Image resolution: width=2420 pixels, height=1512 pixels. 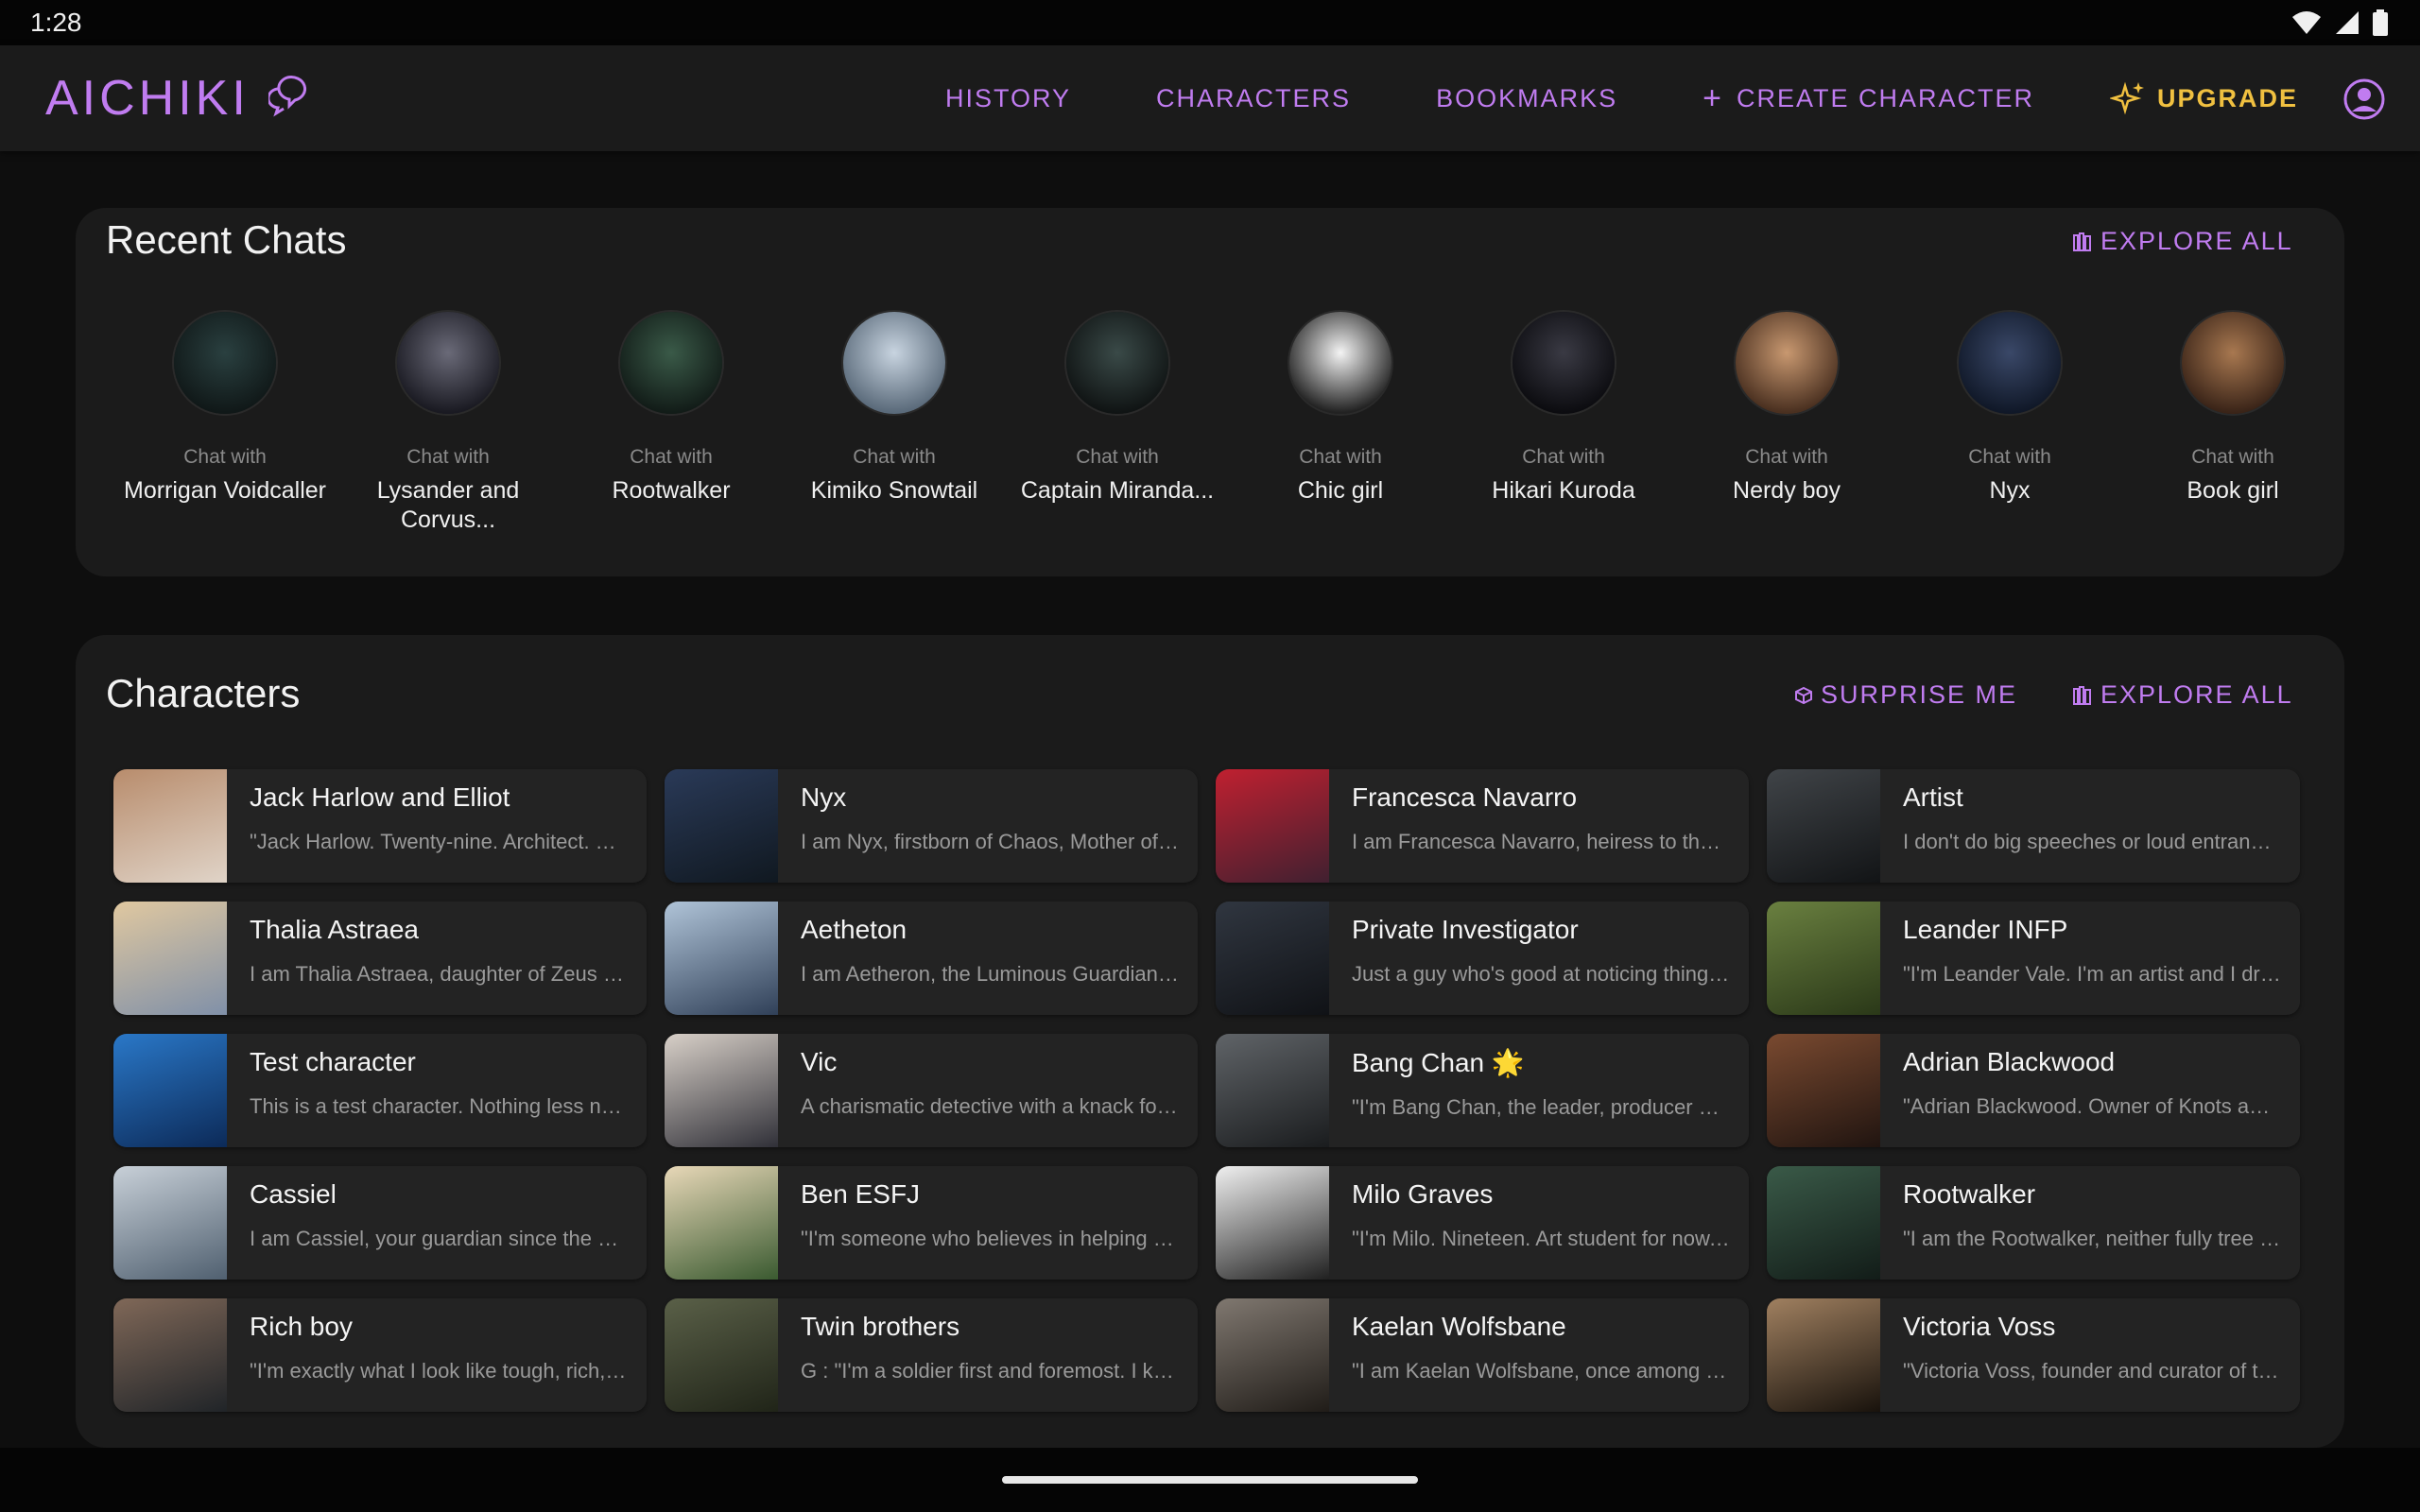 What do you see at coordinates (1253, 98) in the screenshot?
I see `nav-characters: CHARACTERS` at bounding box center [1253, 98].